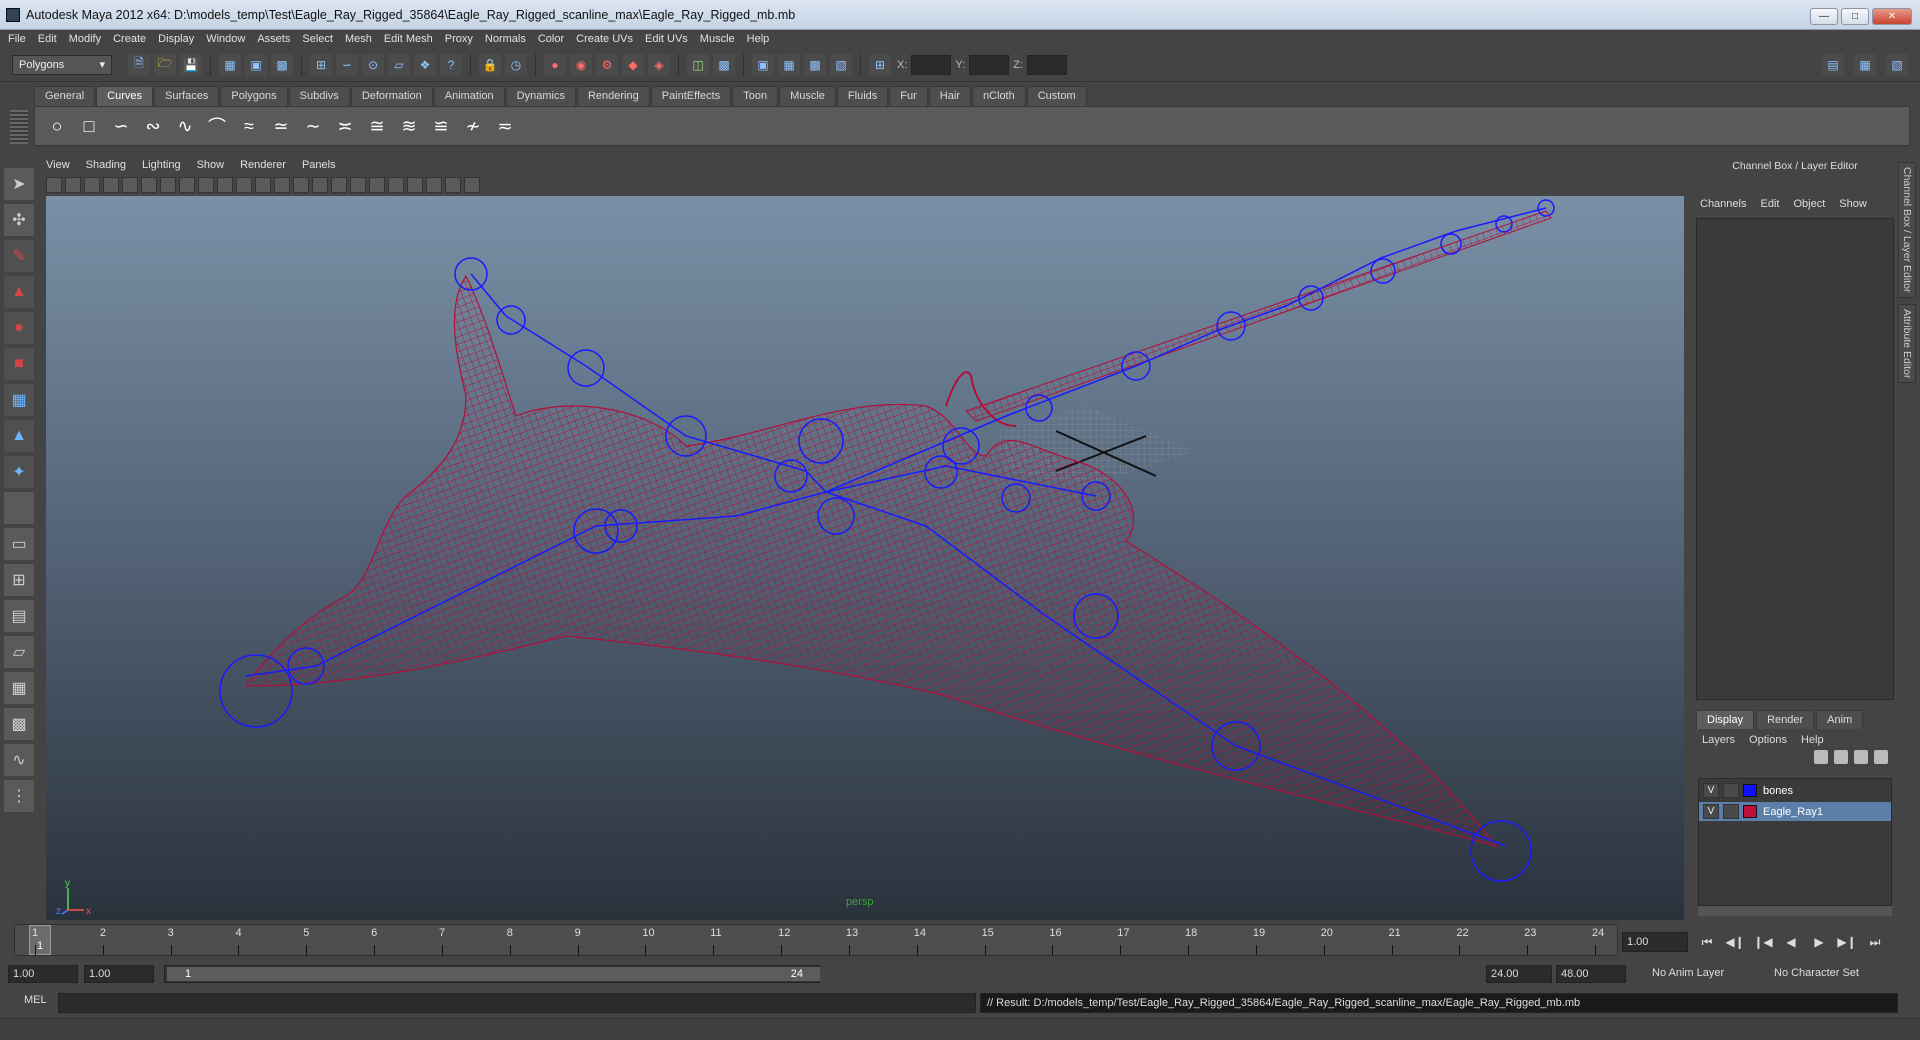  What do you see at coordinates (124, 96) in the screenshot?
I see `shelf-tab-curves: Curves` at bounding box center [124, 96].